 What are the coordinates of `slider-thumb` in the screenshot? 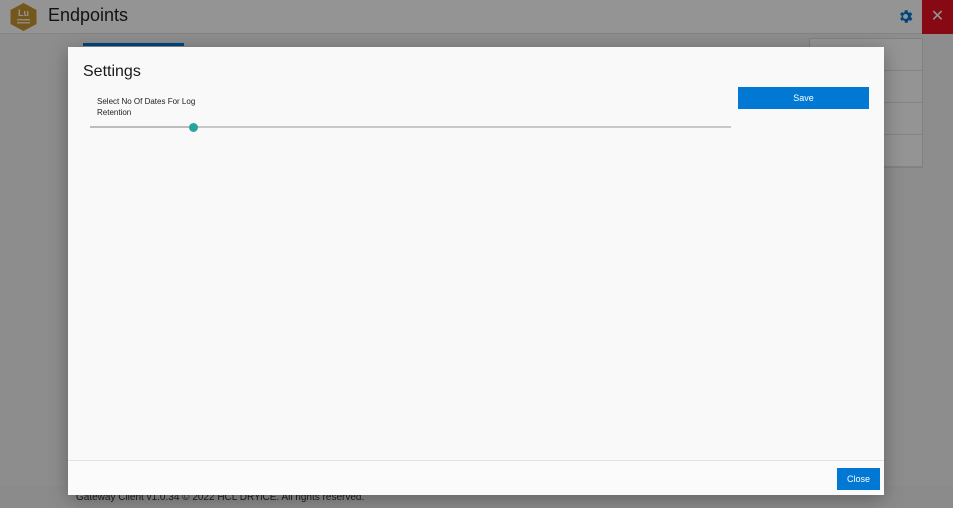 It's located at (193, 127).